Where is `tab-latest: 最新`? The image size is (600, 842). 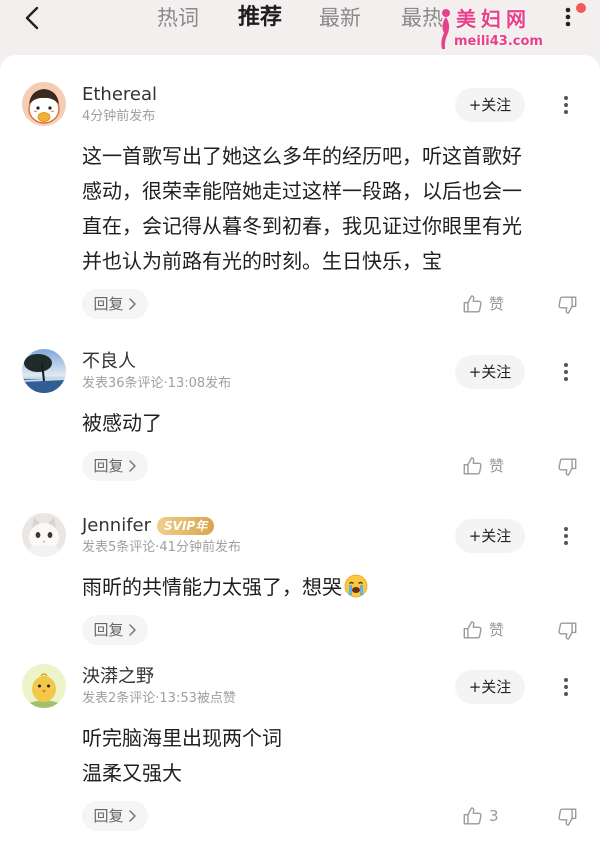 tab-latest: 最新 is located at coordinates (340, 18).